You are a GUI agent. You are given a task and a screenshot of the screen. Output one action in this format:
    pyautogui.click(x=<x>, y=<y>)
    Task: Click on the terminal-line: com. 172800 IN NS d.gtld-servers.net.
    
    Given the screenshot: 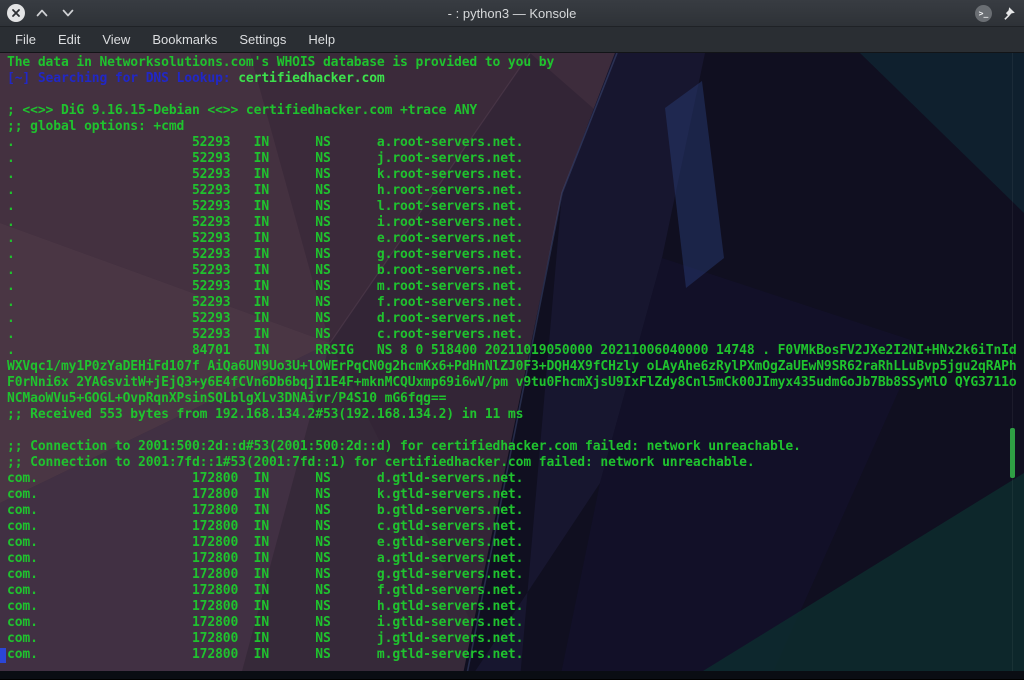 What is the action you would take?
    pyautogui.click(x=515, y=479)
    